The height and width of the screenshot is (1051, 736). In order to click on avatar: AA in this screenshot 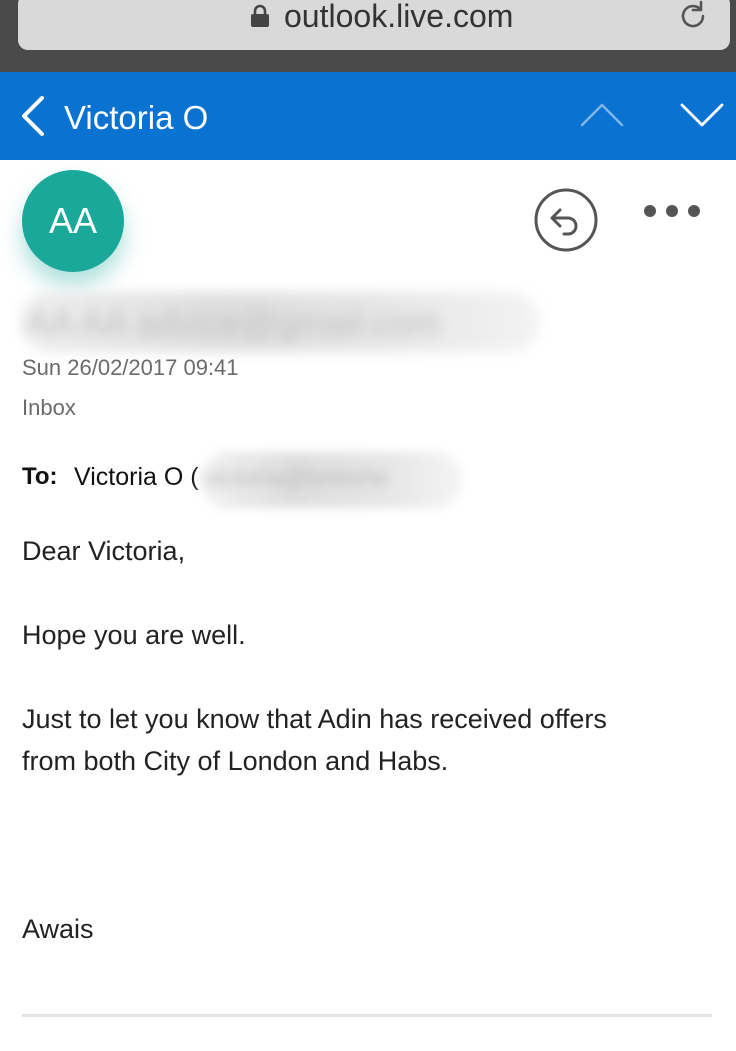, I will do `click(73, 221)`.